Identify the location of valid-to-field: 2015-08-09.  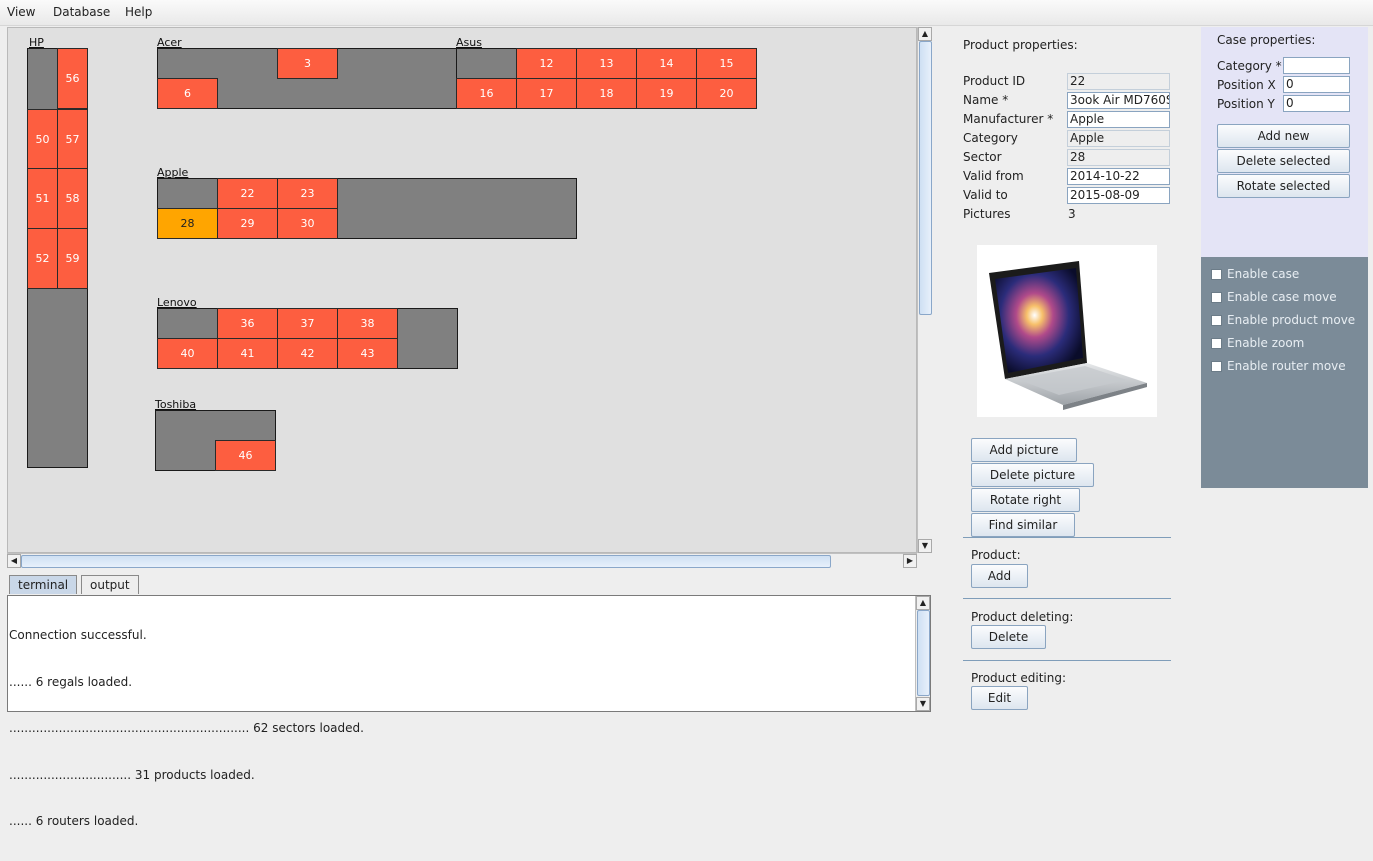
(1118, 195).